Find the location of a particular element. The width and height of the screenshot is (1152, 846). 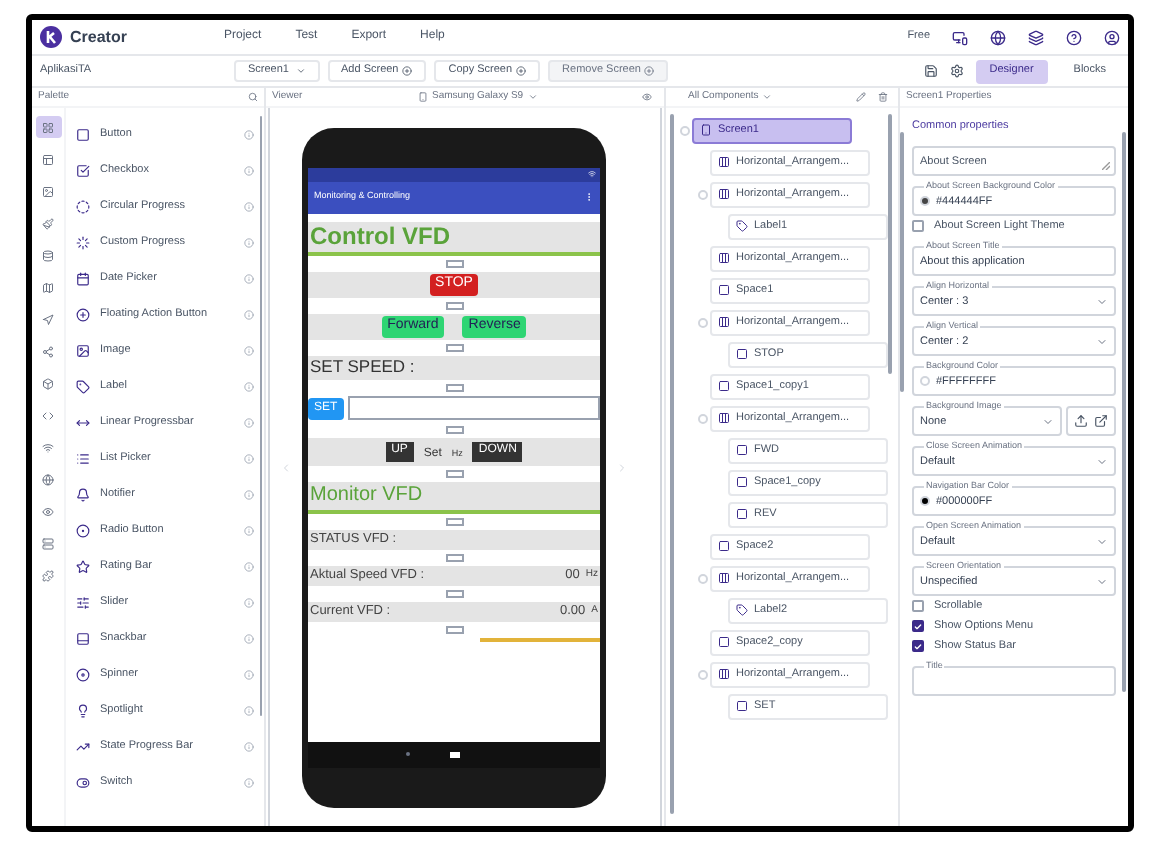

settings-icon is located at coordinates (956, 71).